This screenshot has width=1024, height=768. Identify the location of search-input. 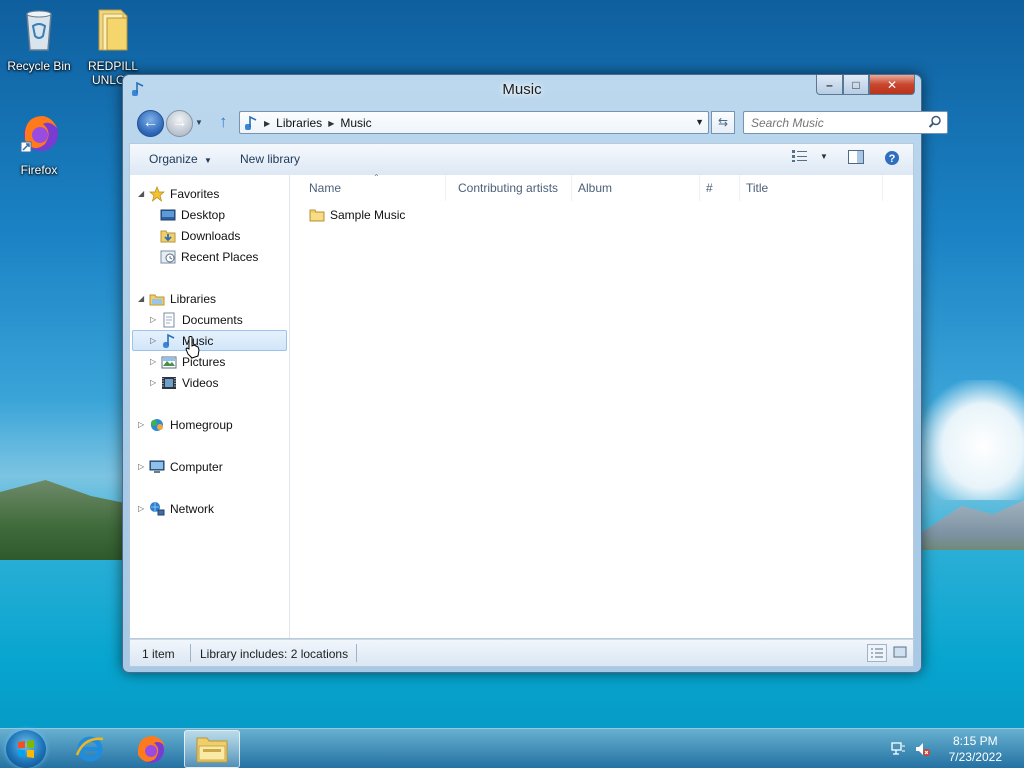
(836, 122).